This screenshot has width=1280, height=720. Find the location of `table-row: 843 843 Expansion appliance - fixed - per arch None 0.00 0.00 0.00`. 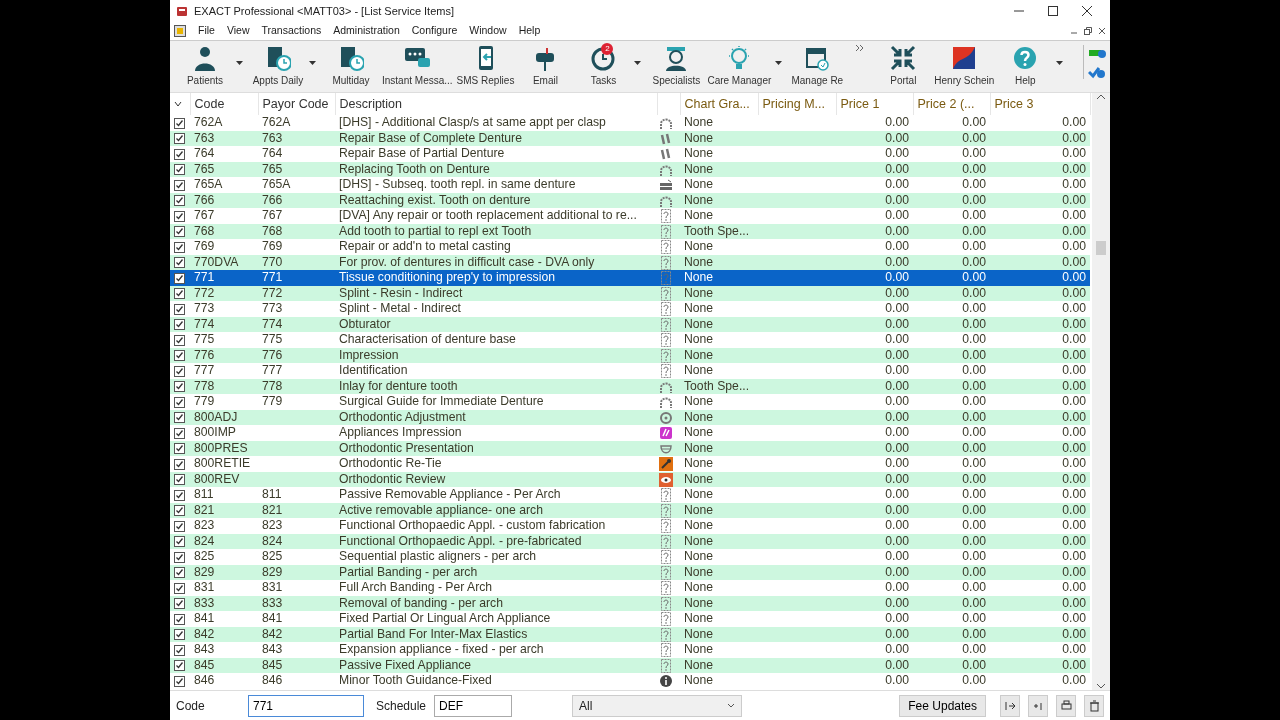

table-row: 843 843 Expansion appliance - fixed - per arch None 0.00 0.00 0.00 is located at coordinates (630, 650).